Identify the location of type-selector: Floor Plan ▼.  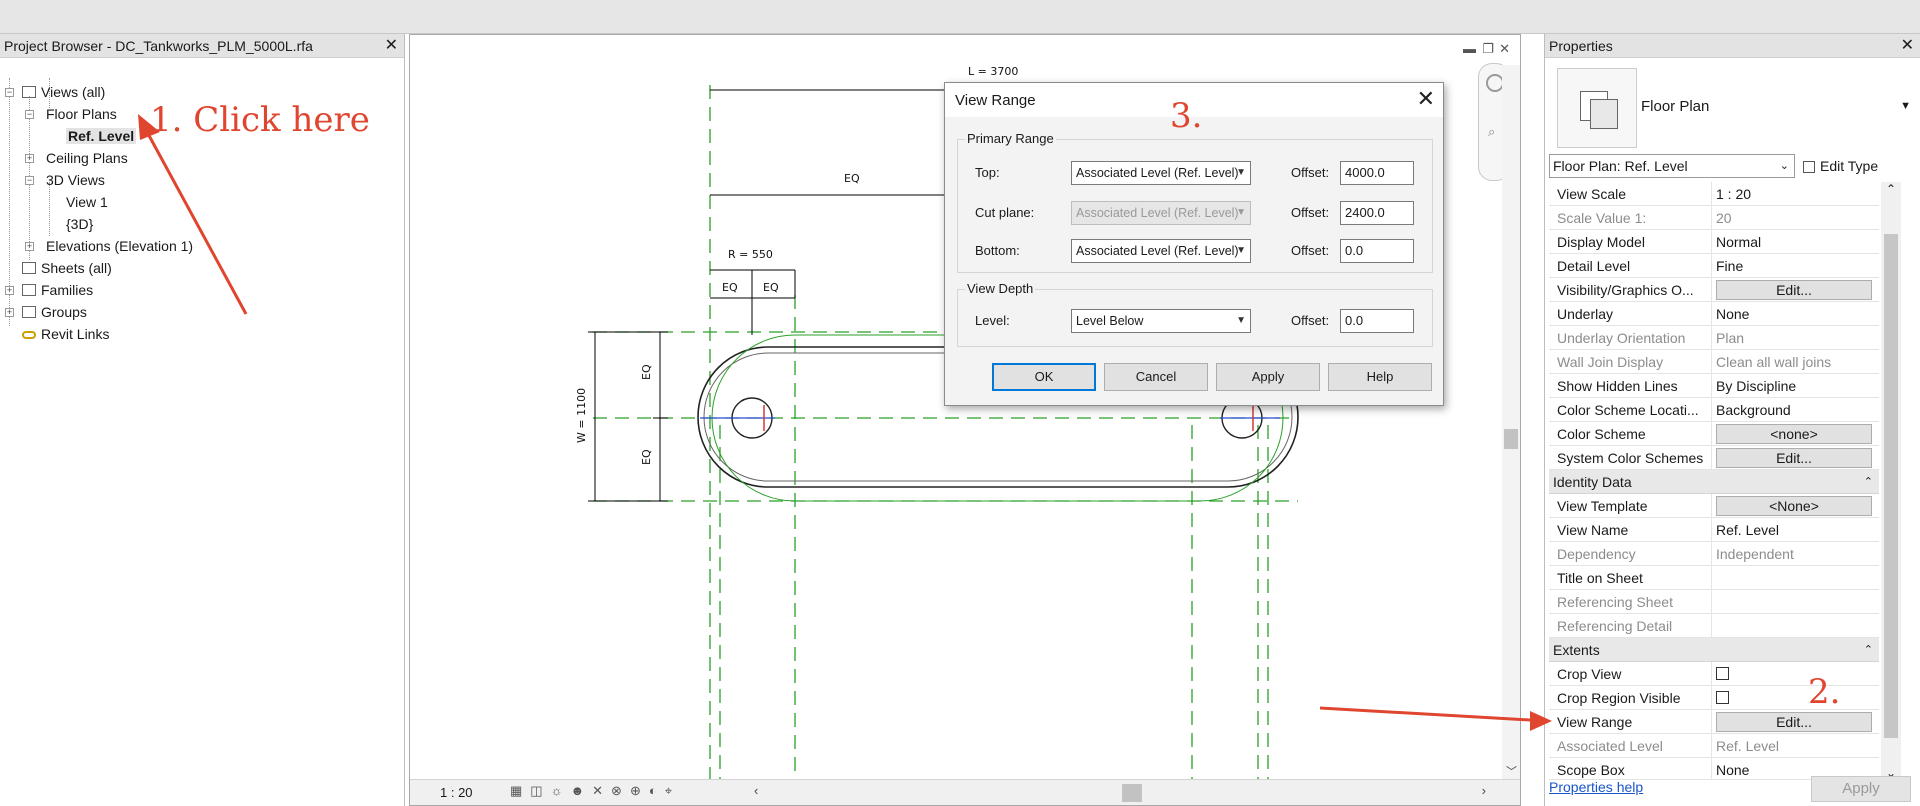
(1732, 108).